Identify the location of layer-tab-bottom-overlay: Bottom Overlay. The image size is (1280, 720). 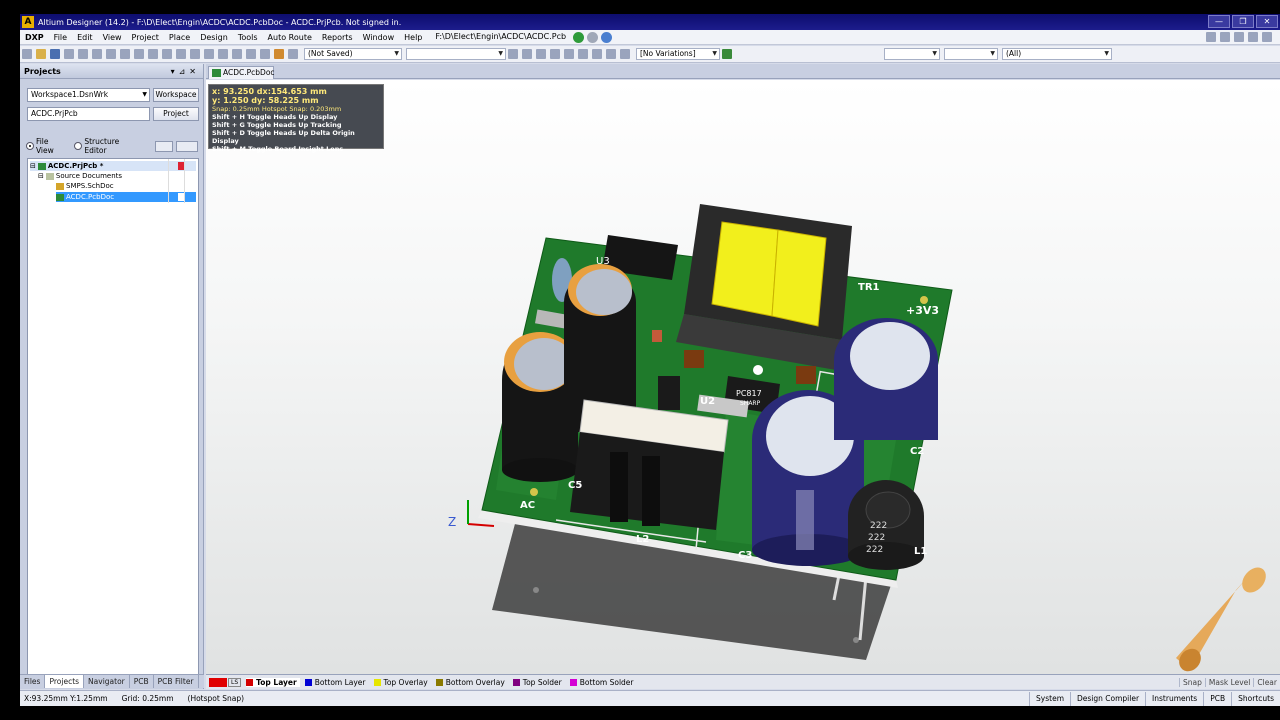
(471, 682).